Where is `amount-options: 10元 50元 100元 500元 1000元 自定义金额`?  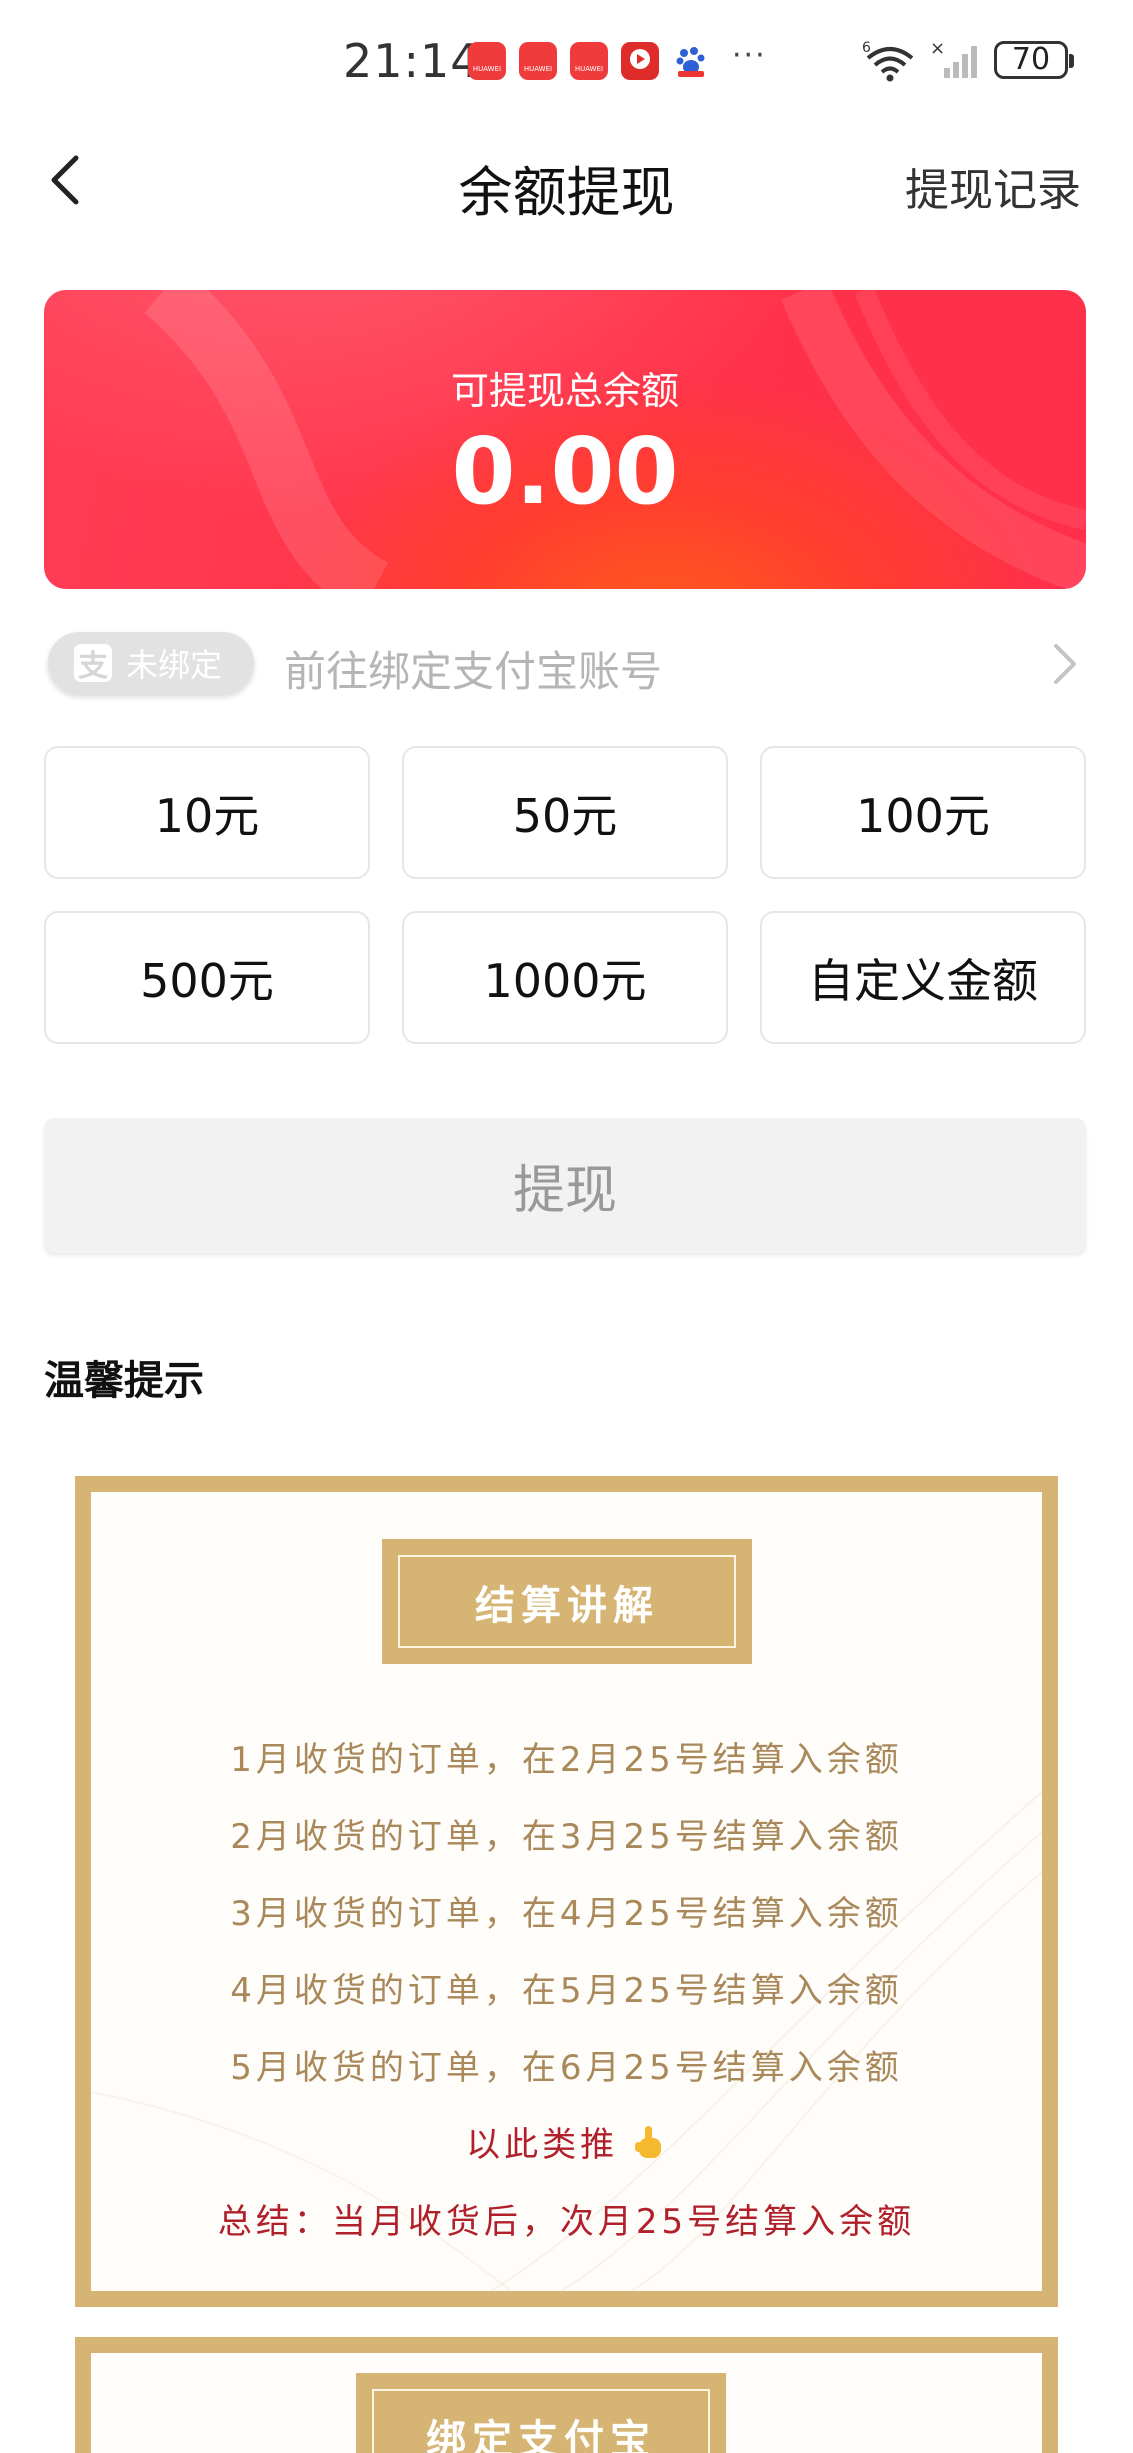
amount-options: 10元 50元 100元 500元 1000元 自定义金额 is located at coordinates (565, 895).